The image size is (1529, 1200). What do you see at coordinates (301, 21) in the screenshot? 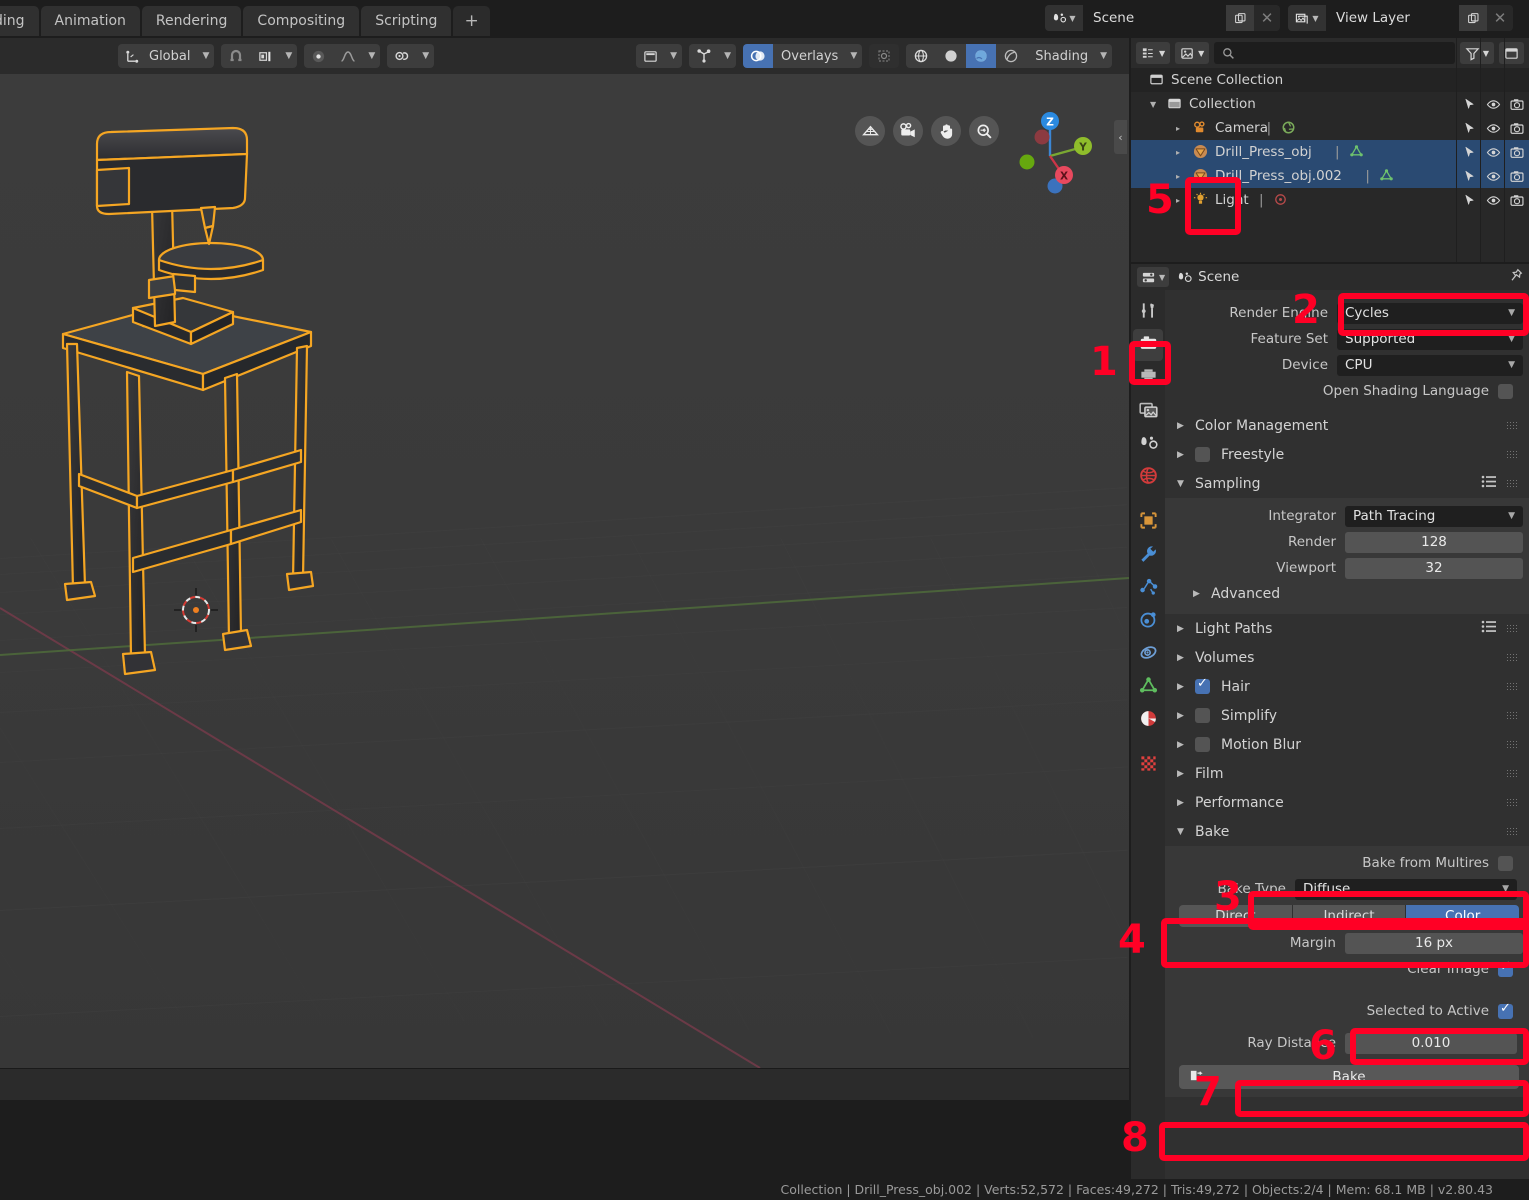
I see `workspace-tab-compositing: Compositing` at bounding box center [301, 21].